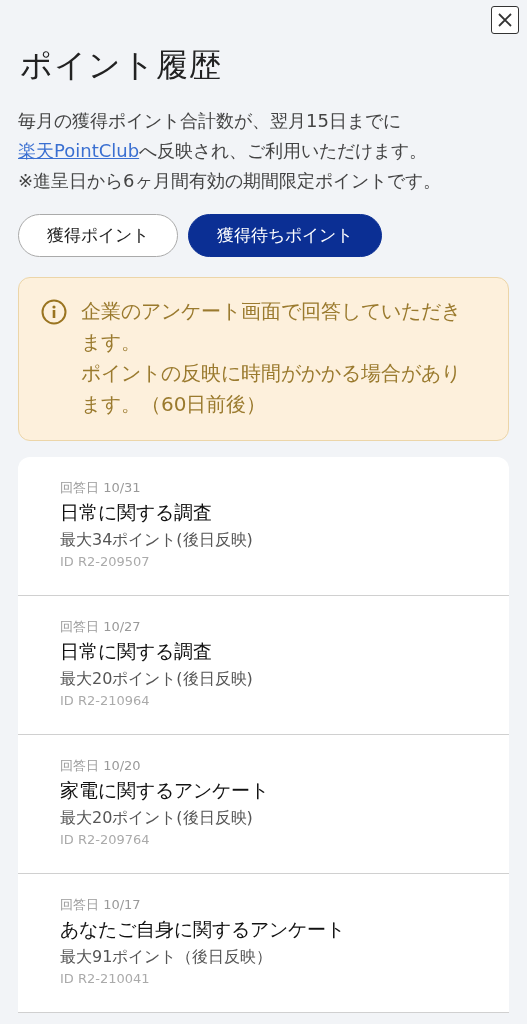  I want to click on notice-text: ポイントの反映に時間がかかる場合があります。（60日前後）, so click(271, 389).